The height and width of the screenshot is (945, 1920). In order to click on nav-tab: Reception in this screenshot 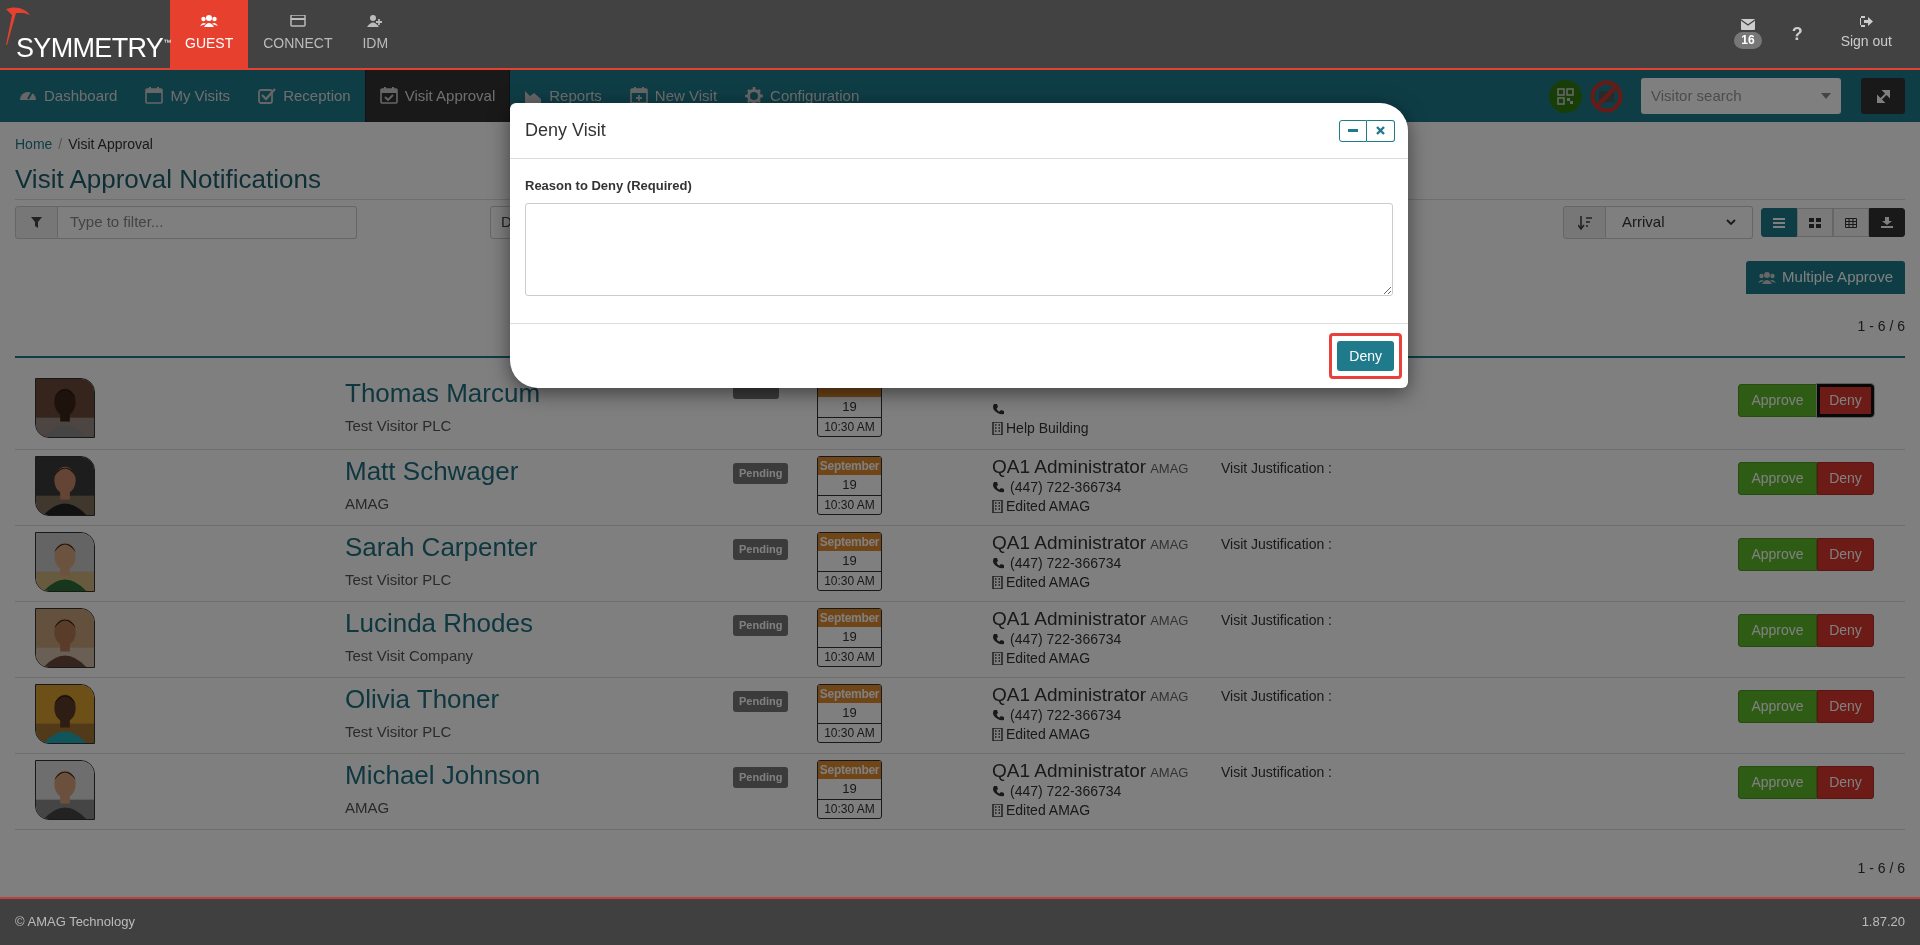, I will do `click(304, 96)`.